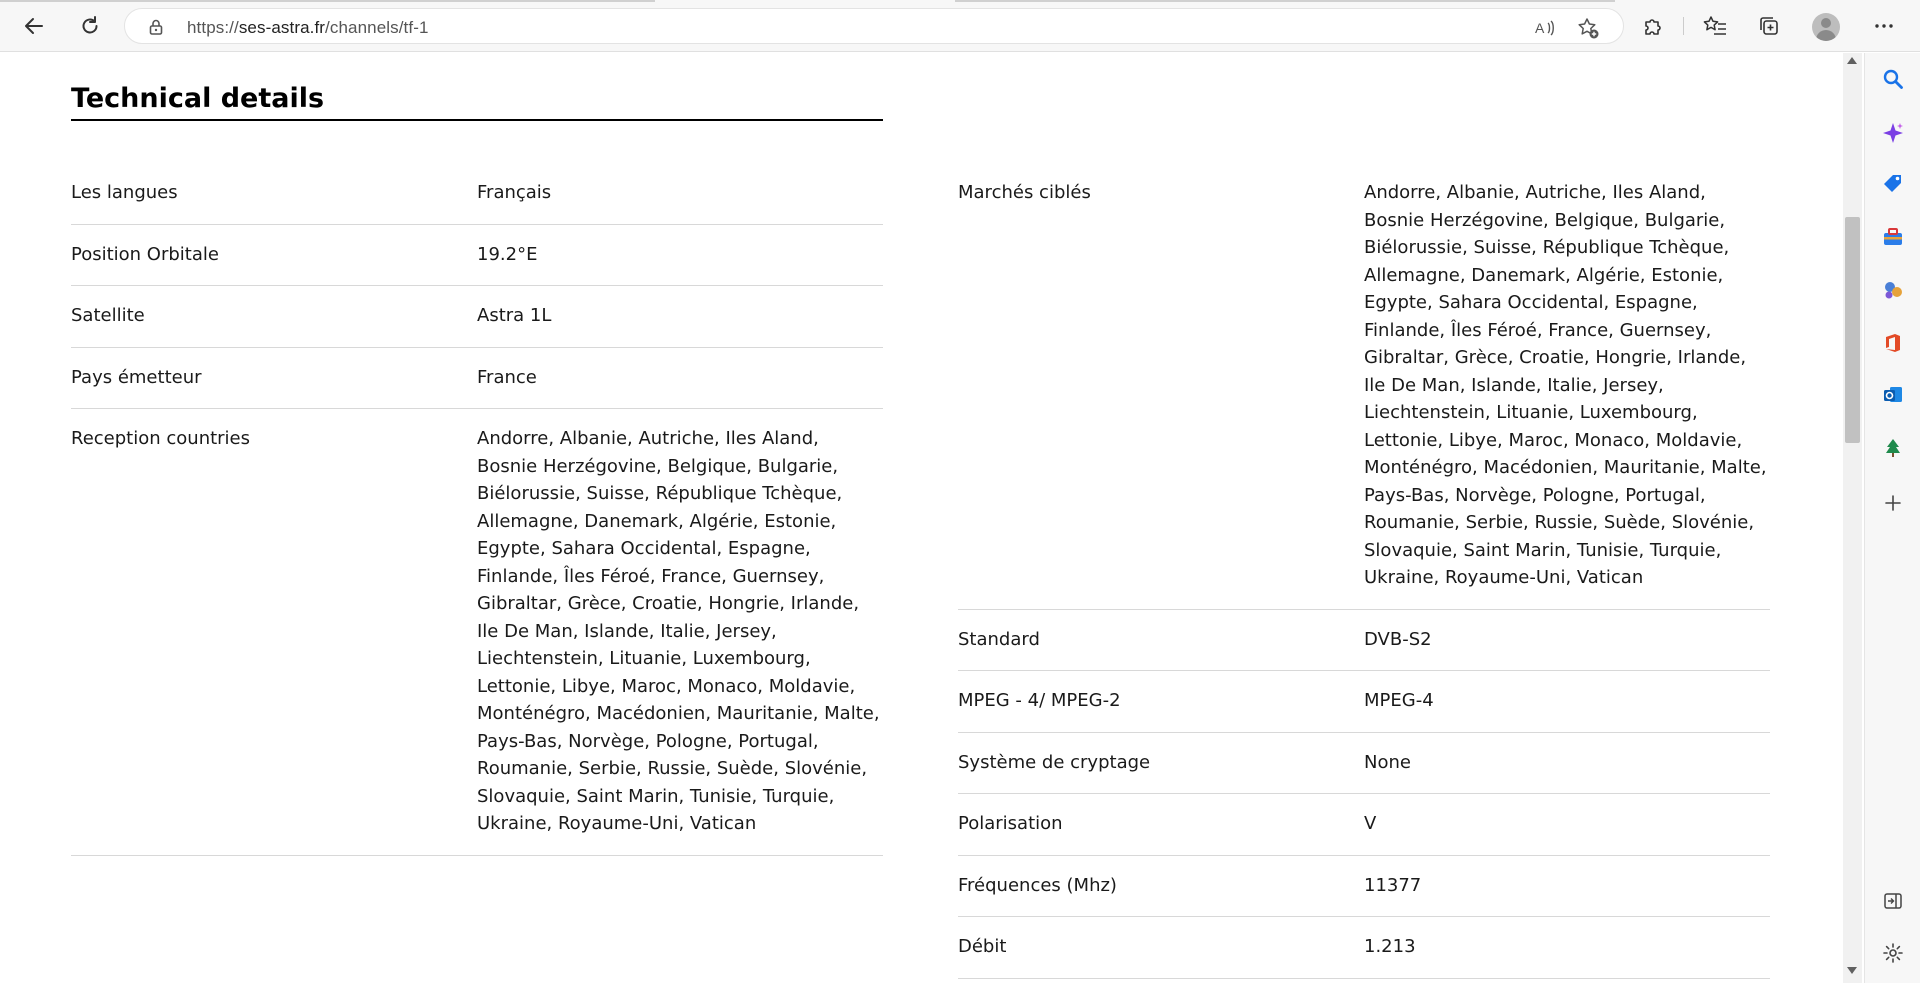  Describe the element at coordinates (145, 254) in the screenshot. I see `detail-label: Position Orbitale` at that location.